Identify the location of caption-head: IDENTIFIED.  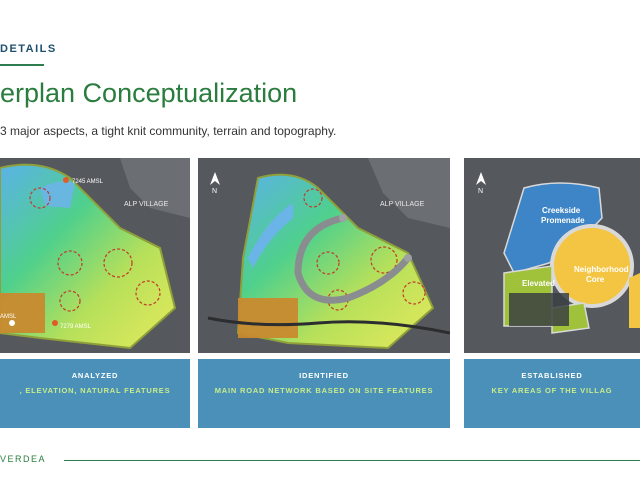
(324, 375).